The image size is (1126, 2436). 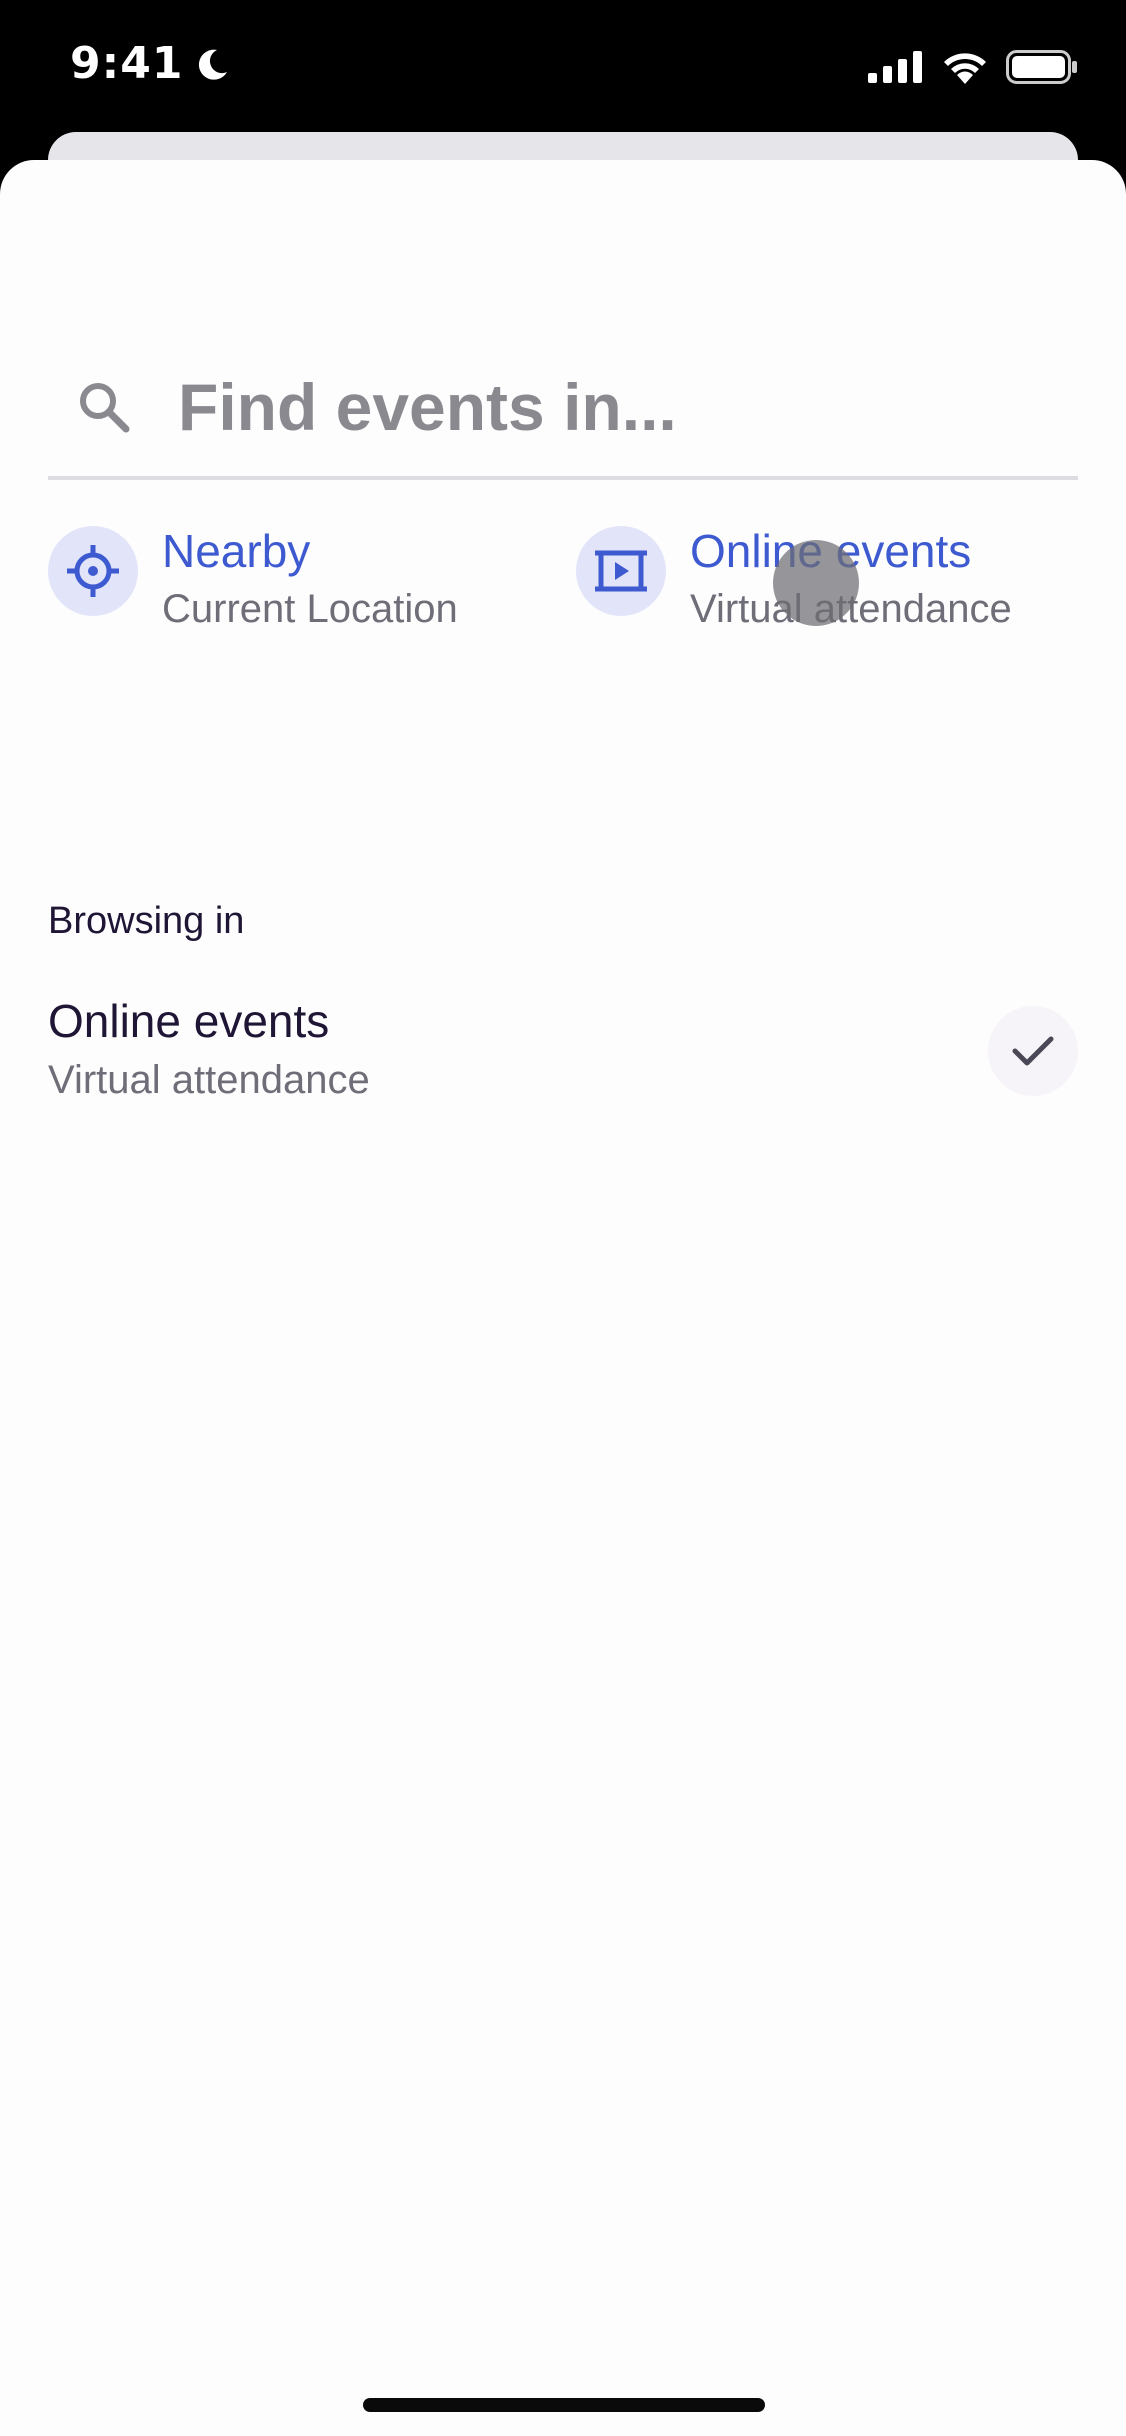 I want to click on search-icon, so click(x=105, y=408).